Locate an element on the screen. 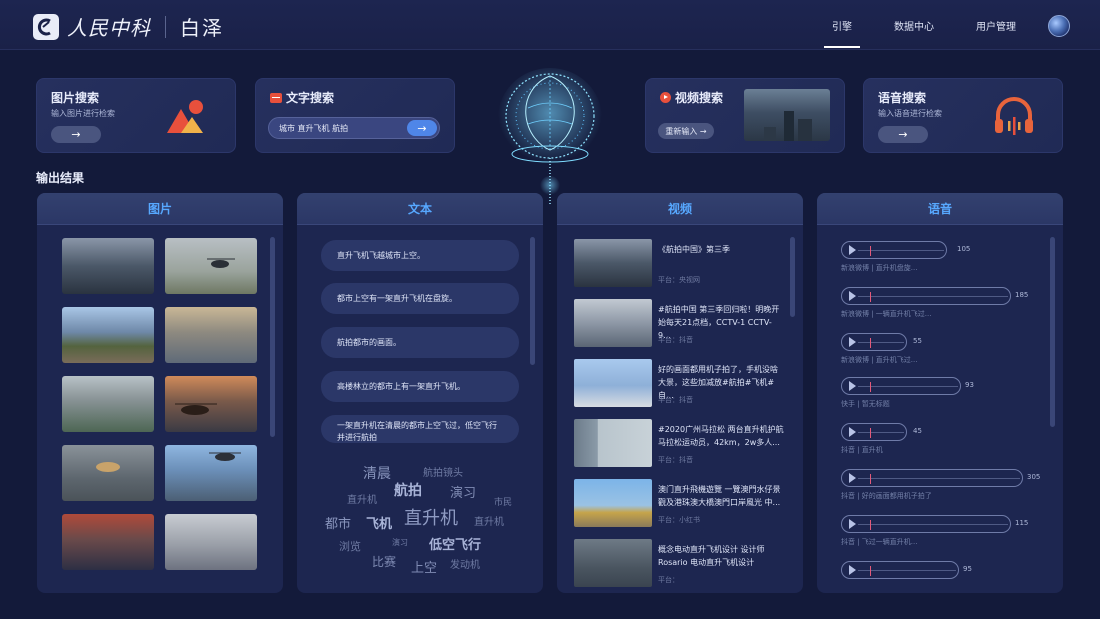  text-result-item: 高楼林立的都市上有一架直升飞机。 is located at coordinates (420, 386).